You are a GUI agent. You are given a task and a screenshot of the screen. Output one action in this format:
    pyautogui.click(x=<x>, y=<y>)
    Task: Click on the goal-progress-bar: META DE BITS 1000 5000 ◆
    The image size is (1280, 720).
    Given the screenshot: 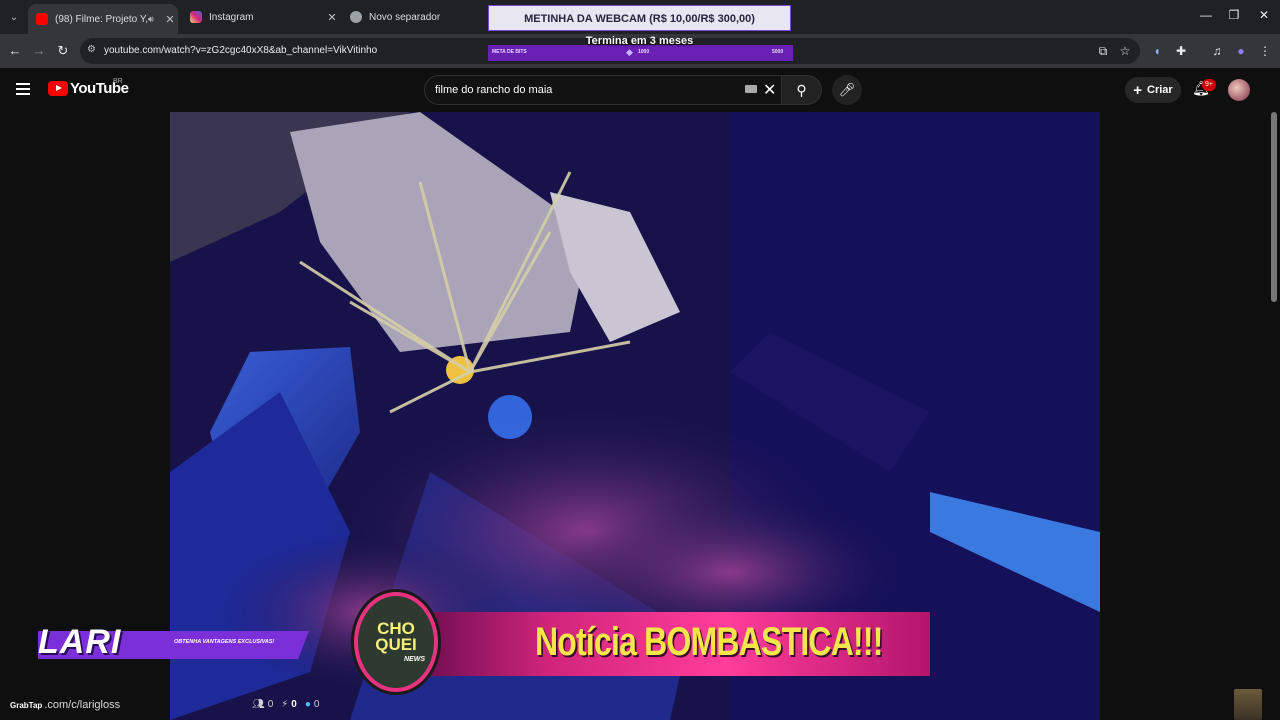 What is the action you would take?
    pyautogui.click(x=640, y=53)
    